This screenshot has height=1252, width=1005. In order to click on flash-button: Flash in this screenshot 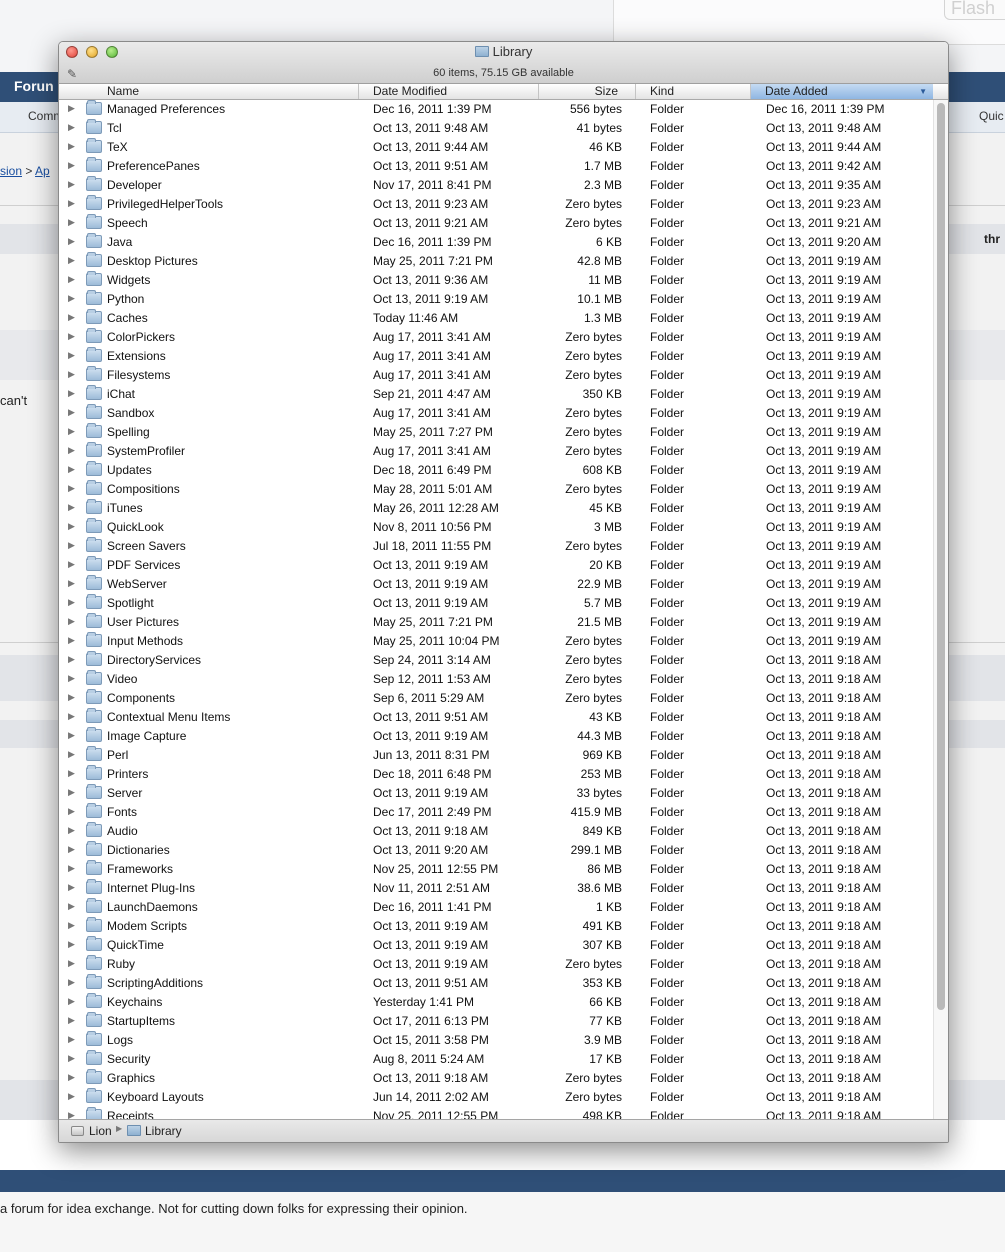, I will do `click(974, 10)`.